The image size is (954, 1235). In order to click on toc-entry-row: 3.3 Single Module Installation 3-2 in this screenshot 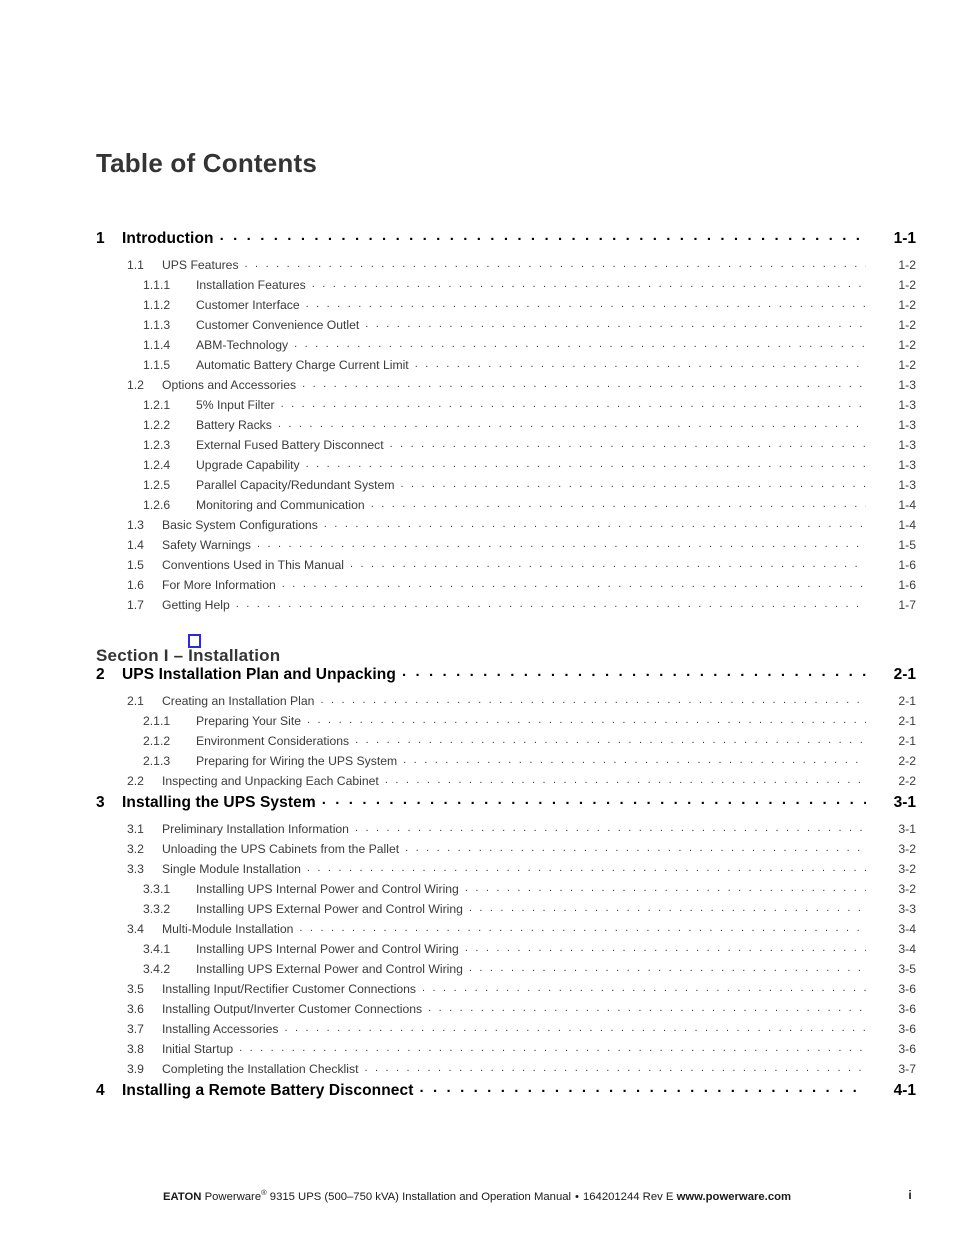, I will do `click(506, 872)`.